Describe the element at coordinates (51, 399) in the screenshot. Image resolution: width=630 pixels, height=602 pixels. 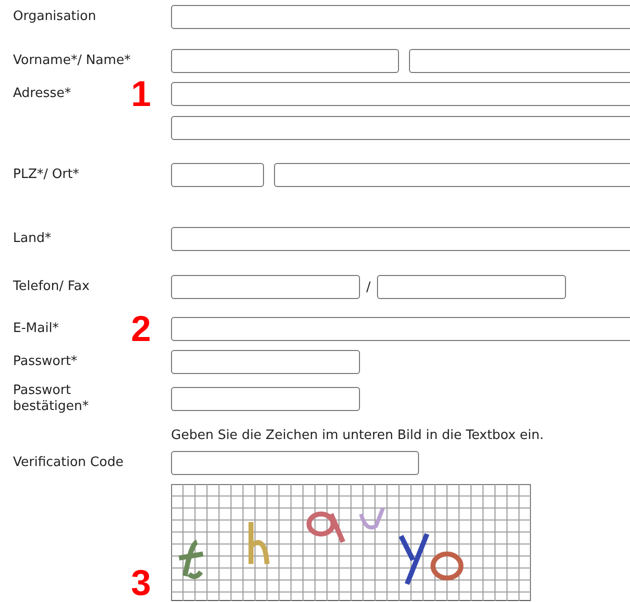
I see `field-label: Passwort bestätigen*` at that location.